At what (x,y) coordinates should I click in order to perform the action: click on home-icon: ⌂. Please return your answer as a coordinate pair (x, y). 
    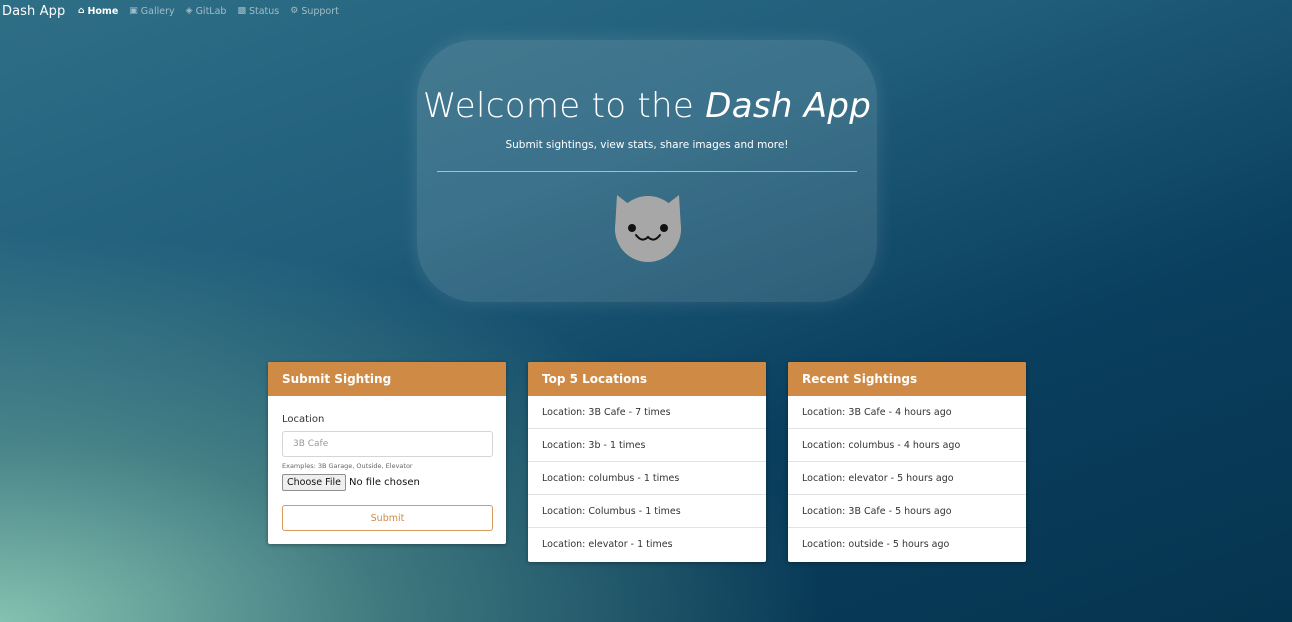
    Looking at the image, I should click on (81, 11).